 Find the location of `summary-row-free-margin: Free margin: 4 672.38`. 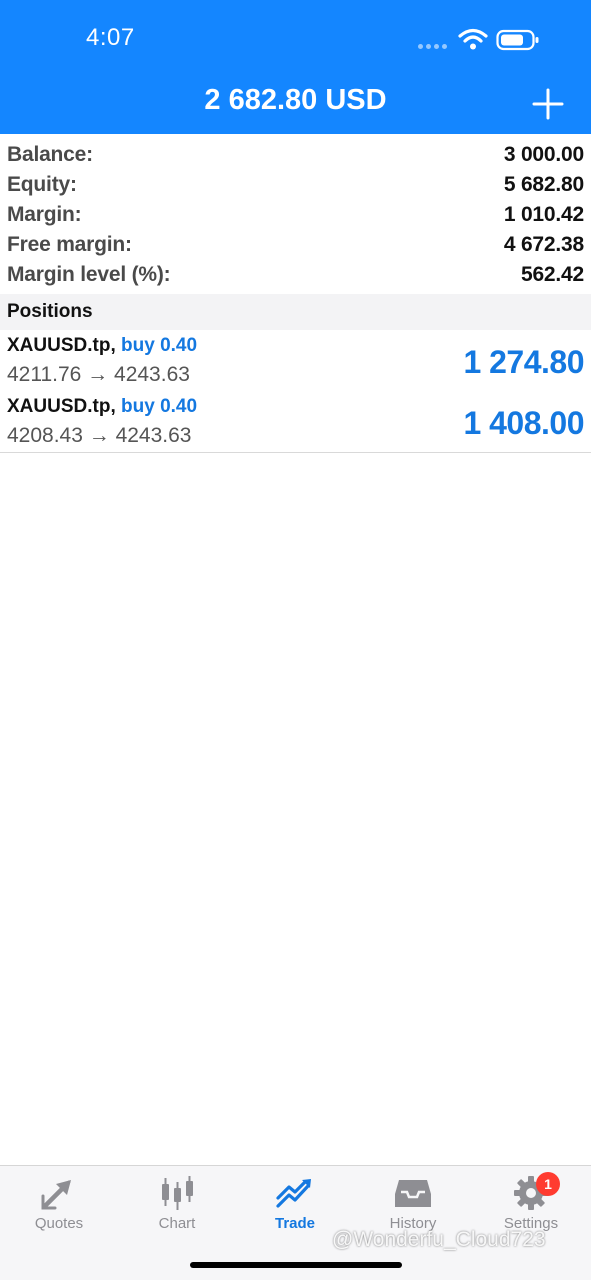

summary-row-free-margin: Free margin: 4 672.38 is located at coordinates (295, 245).